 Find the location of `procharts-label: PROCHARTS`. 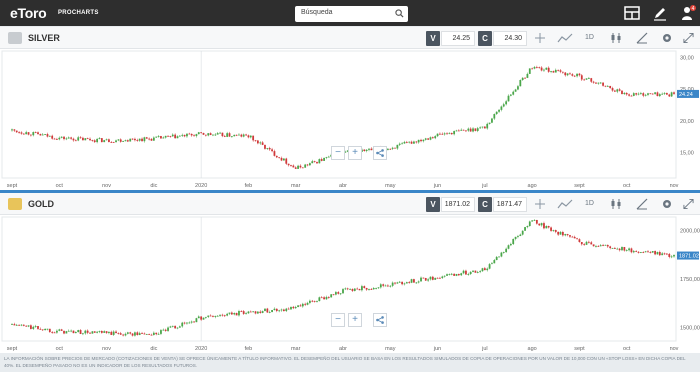

procharts-label: PROCHARTS is located at coordinates (78, 13).